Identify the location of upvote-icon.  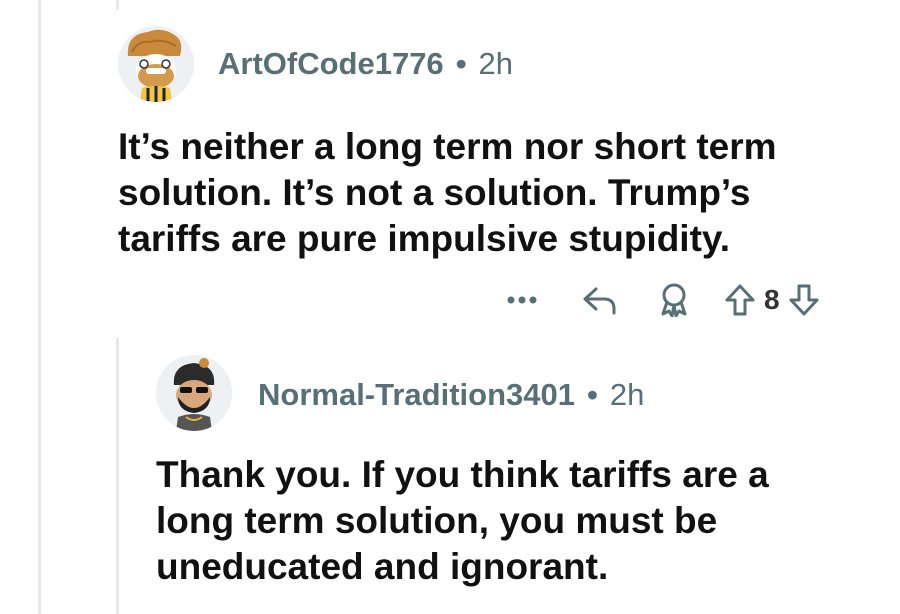
(740, 300).